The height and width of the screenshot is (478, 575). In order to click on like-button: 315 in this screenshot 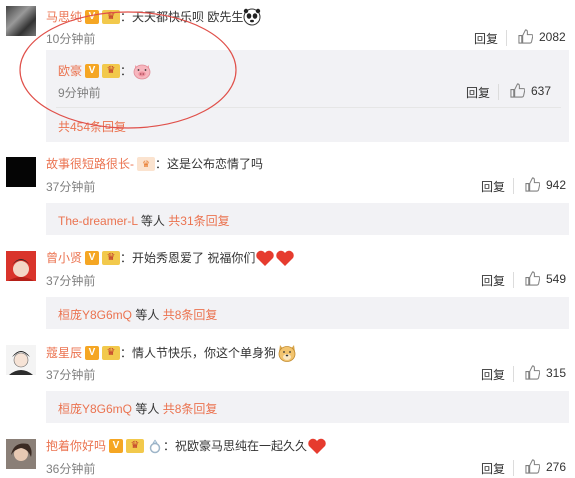, I will do `click(545, 372)`.